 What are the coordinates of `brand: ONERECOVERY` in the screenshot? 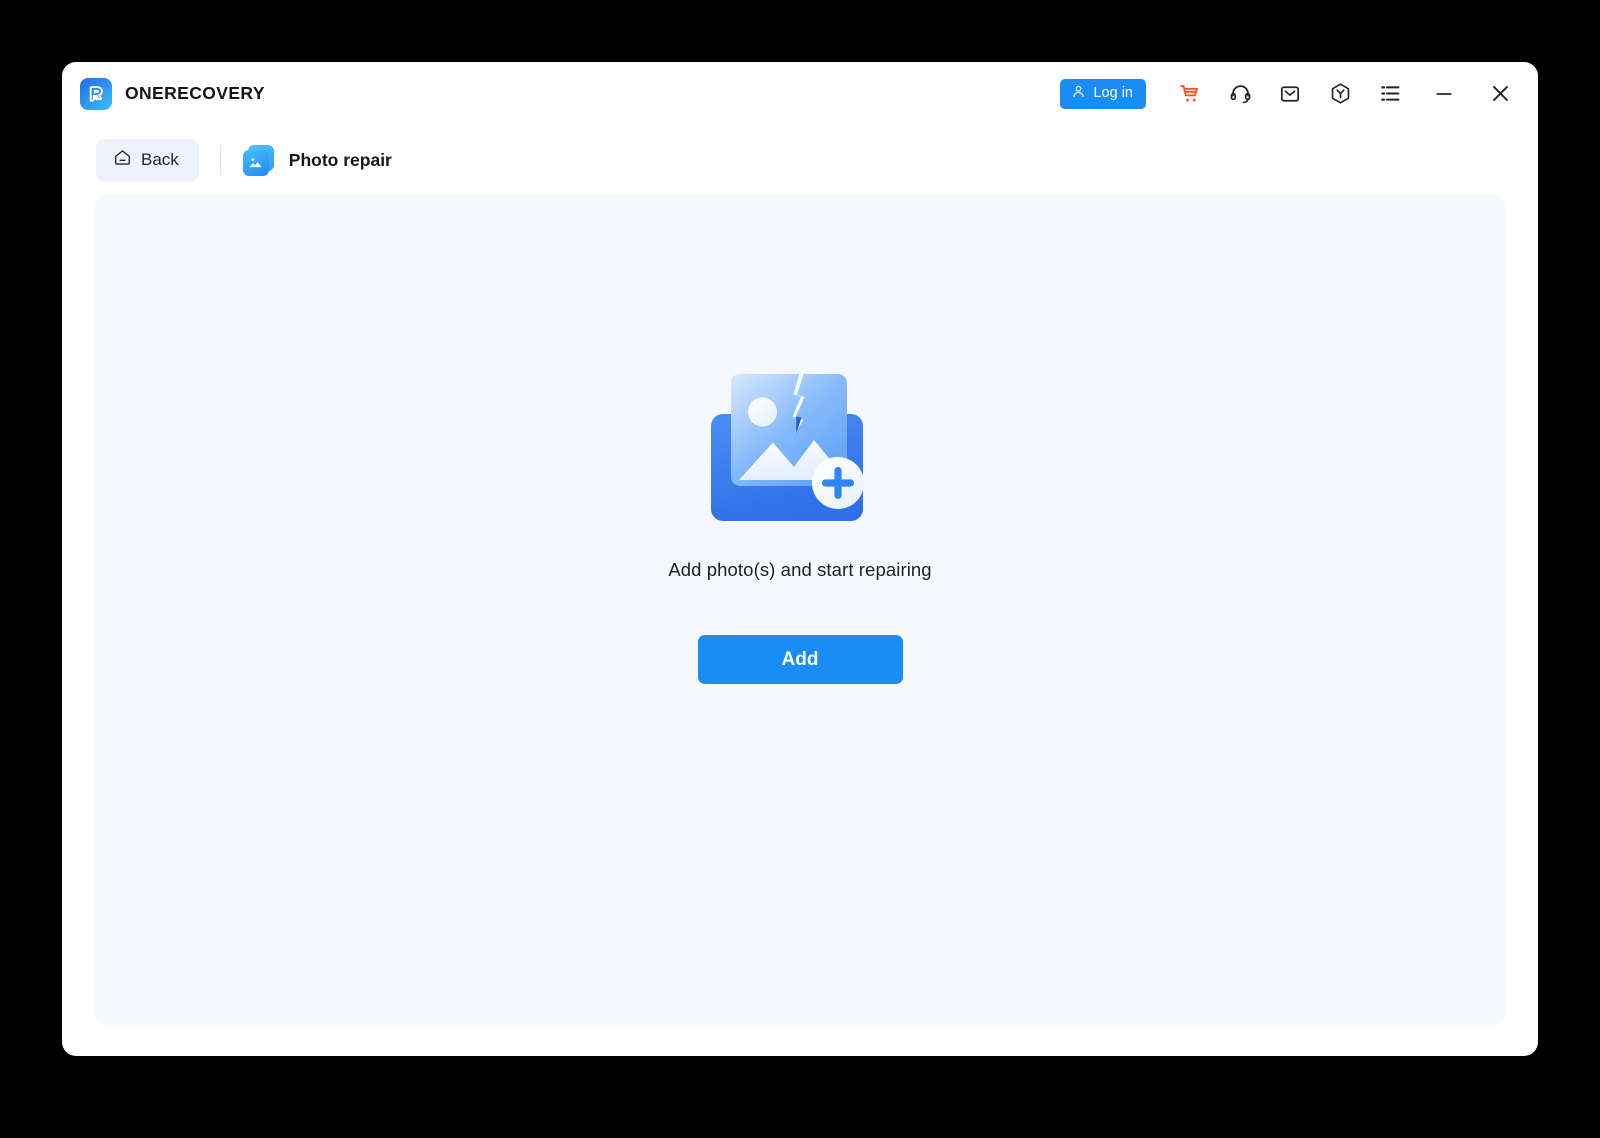 It's located at (172, 93).